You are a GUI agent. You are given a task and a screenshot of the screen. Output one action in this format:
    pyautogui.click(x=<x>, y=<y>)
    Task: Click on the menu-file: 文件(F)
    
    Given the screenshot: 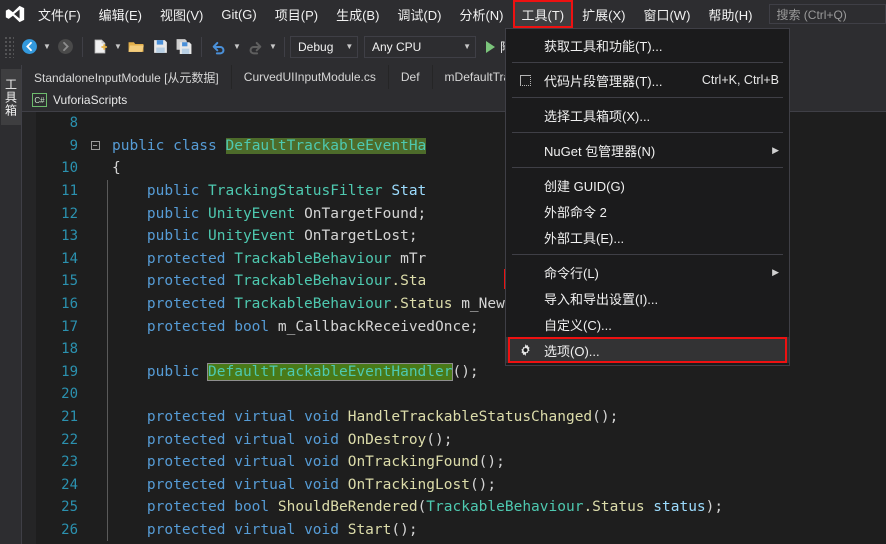 What is the action you would take?
    pyautogui.click(x=59, y=14)
    